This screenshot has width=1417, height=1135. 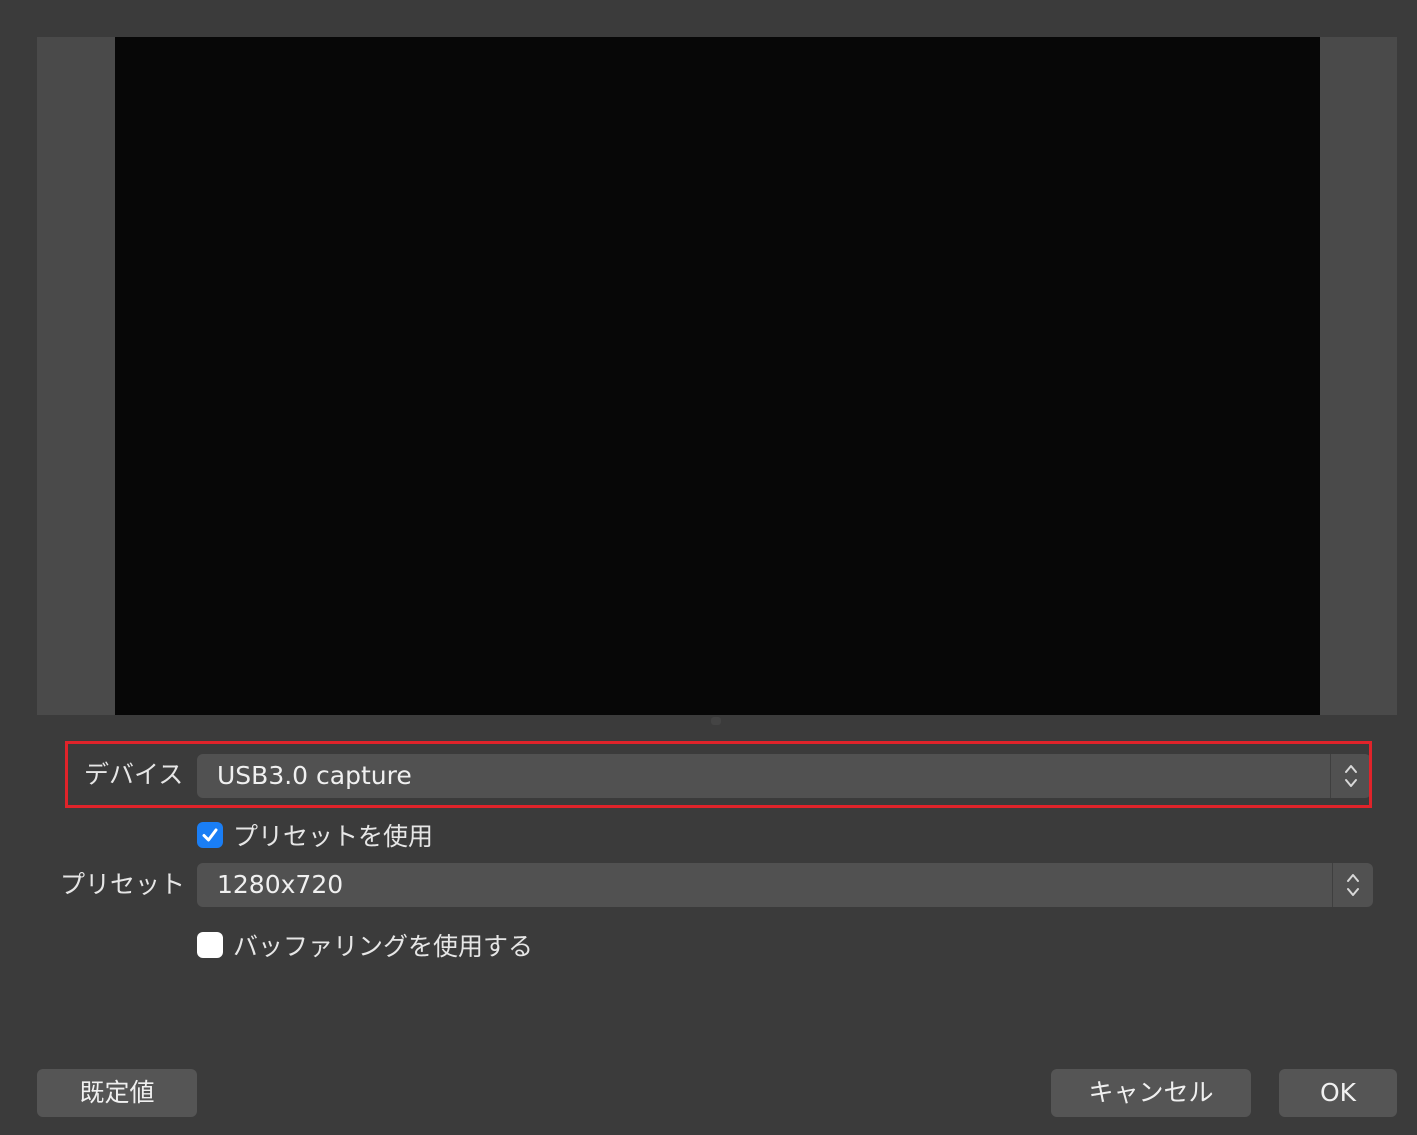 What do you see at coordinates (210, 945) in the screenshot?
I see `use-buffering-checkbox` at bounding box center [210, 945].